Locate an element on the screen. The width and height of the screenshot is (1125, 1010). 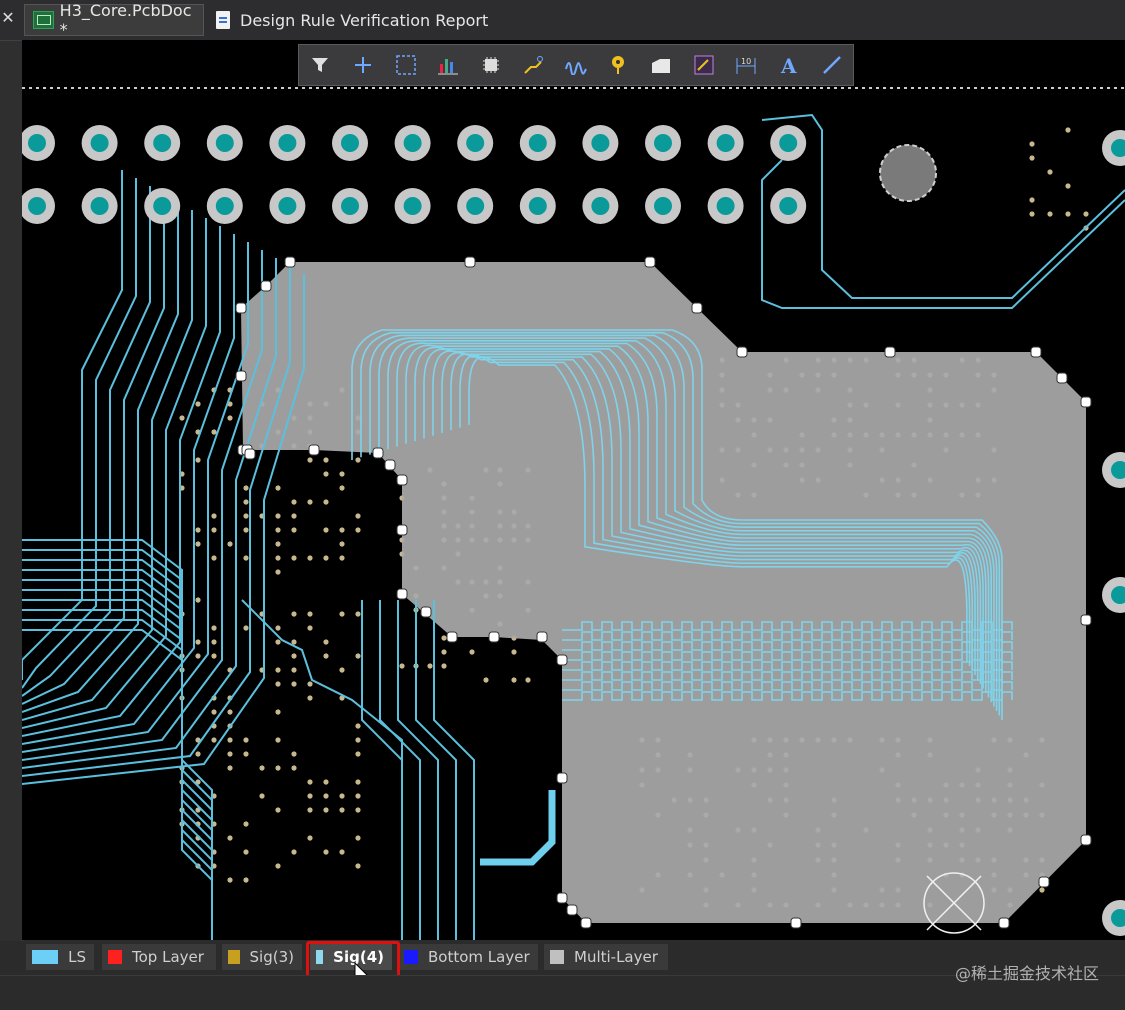
layer-tab-multi: Multi-Layer is located at coordinates (606, 957).